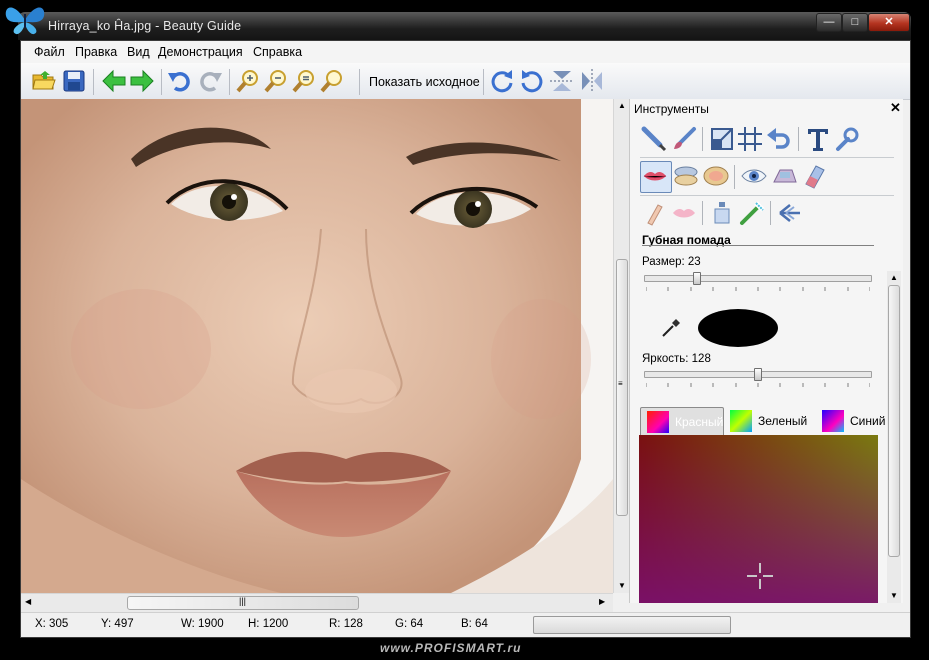  Describe the element at coordinates (868, 421) in the screenshot. I see `tab-blue-label: Синий` at that location.